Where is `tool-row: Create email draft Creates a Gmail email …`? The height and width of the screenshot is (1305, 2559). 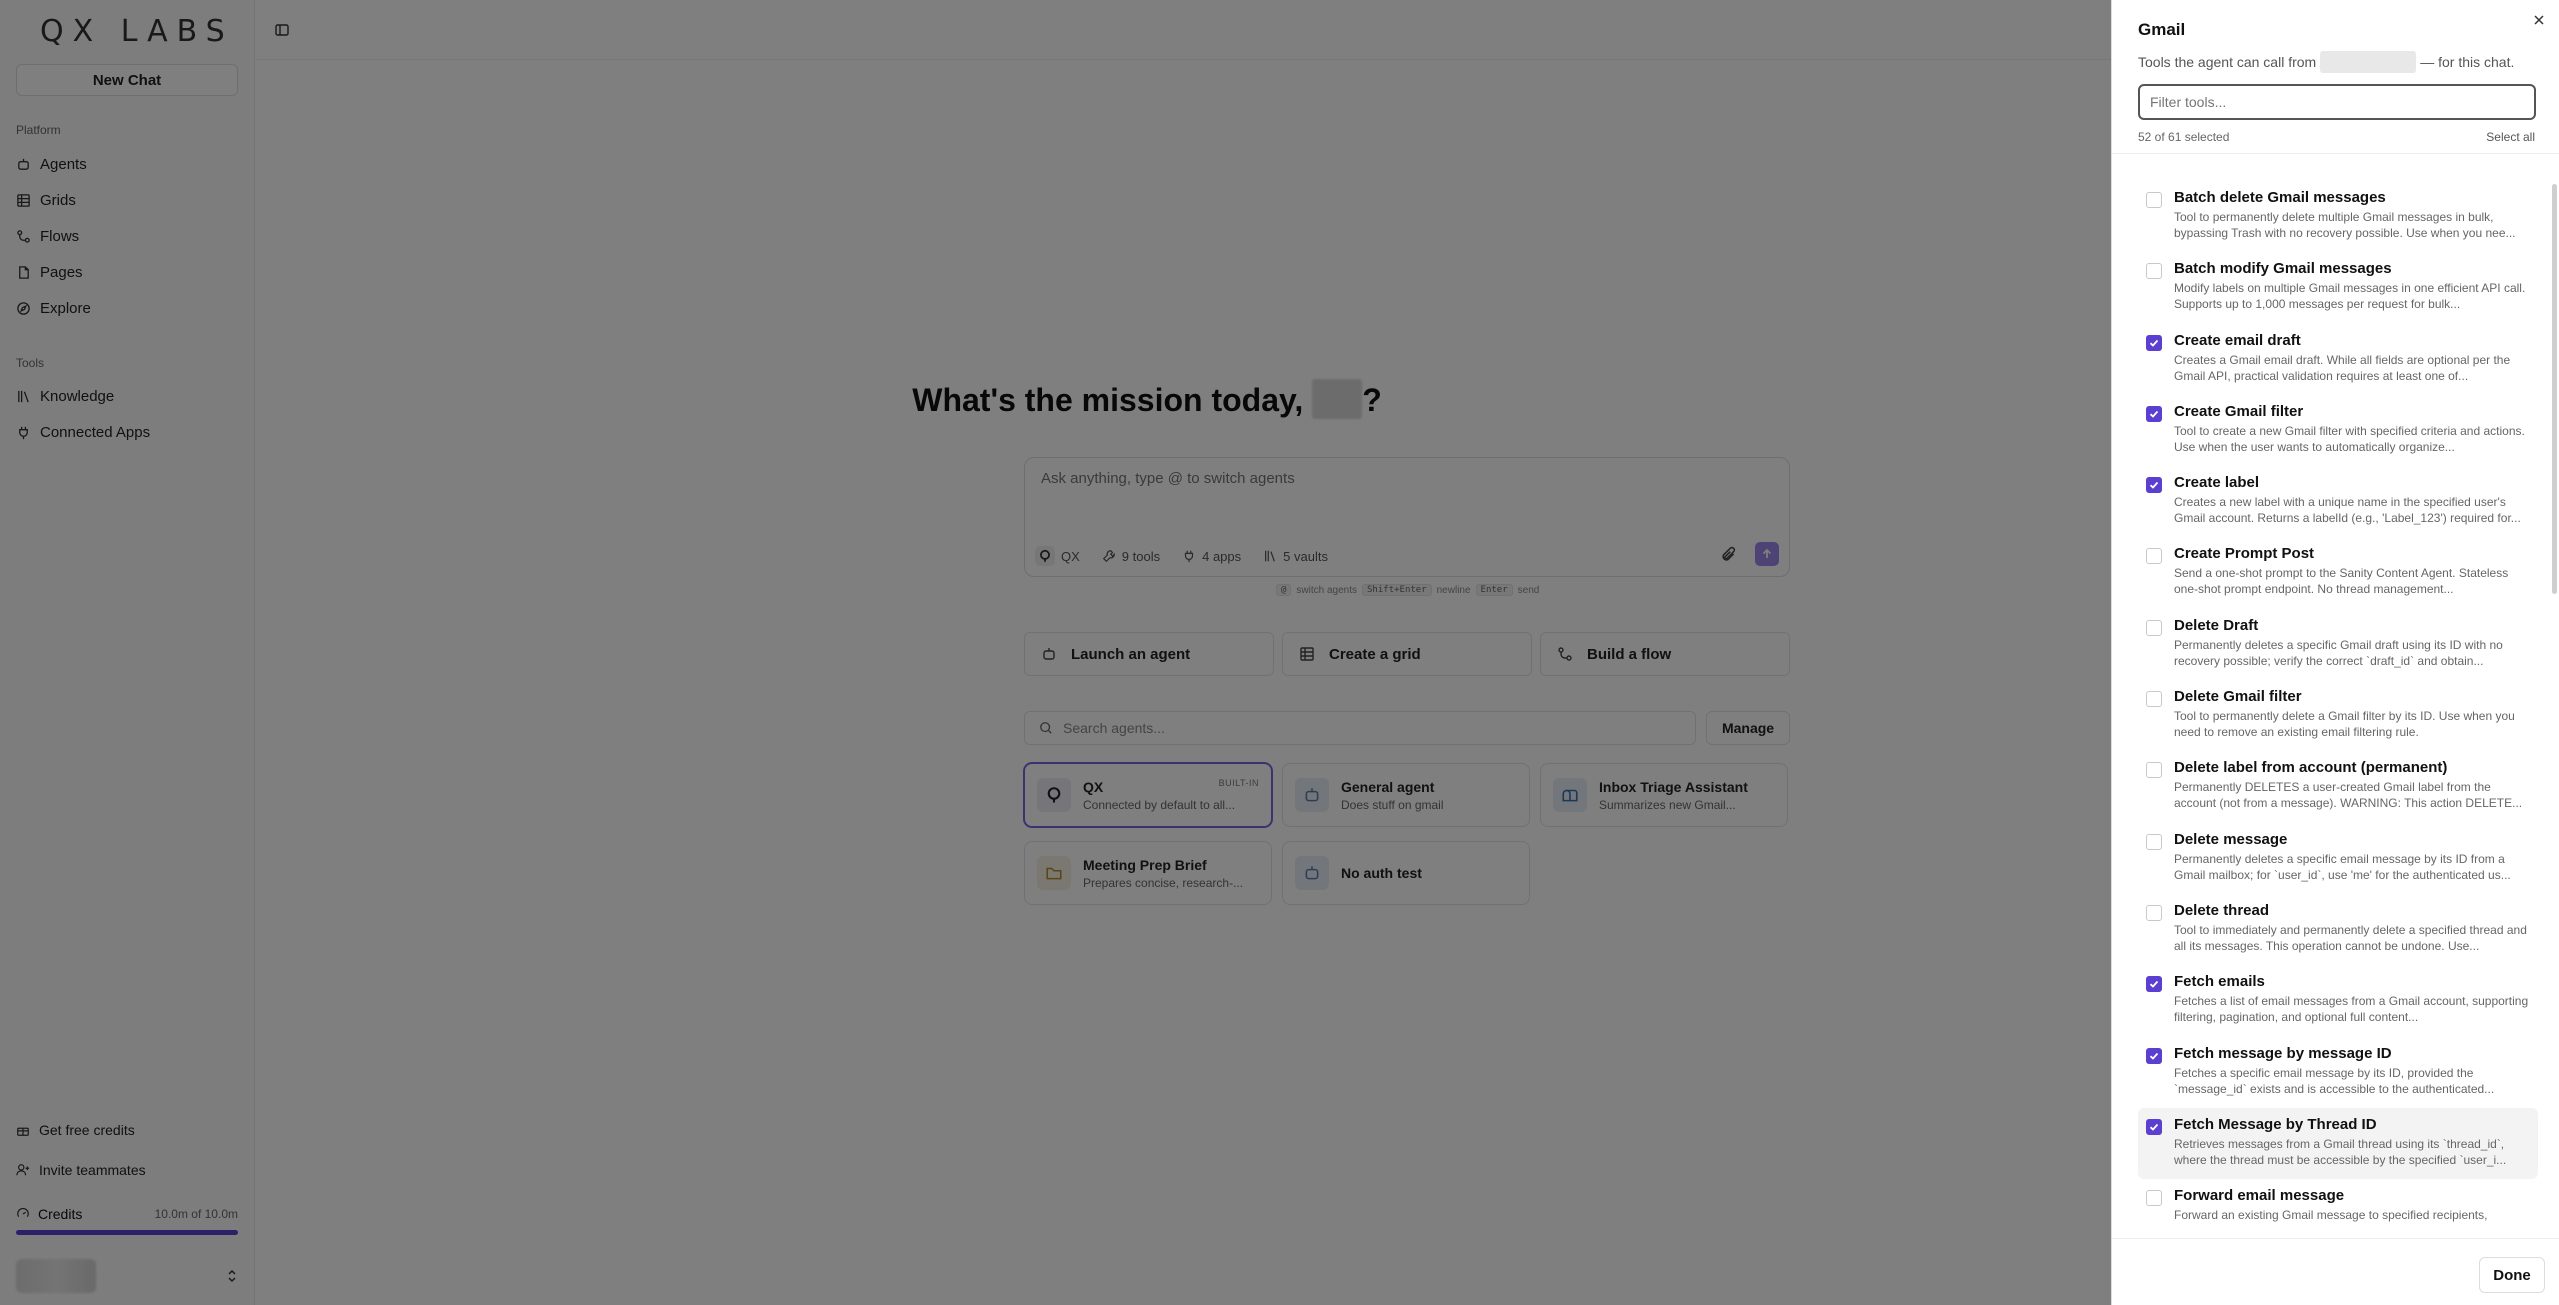
tool-row: Create email draft Creates a Gmail email … is located at coordinates (2338, 359).